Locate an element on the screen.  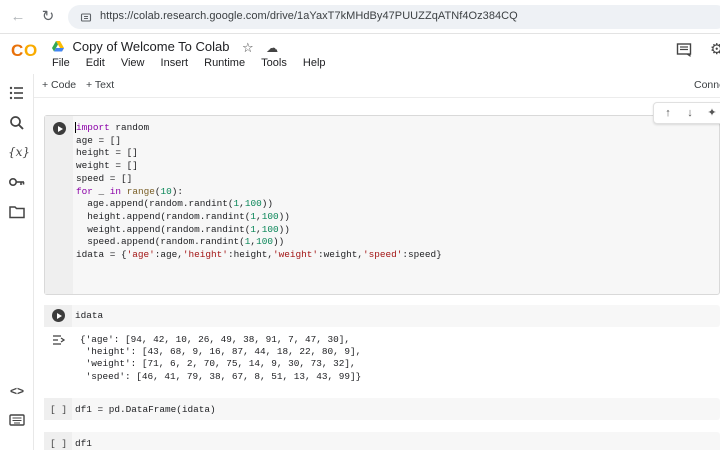
site-info-icon is located at coordinates (86, 17).